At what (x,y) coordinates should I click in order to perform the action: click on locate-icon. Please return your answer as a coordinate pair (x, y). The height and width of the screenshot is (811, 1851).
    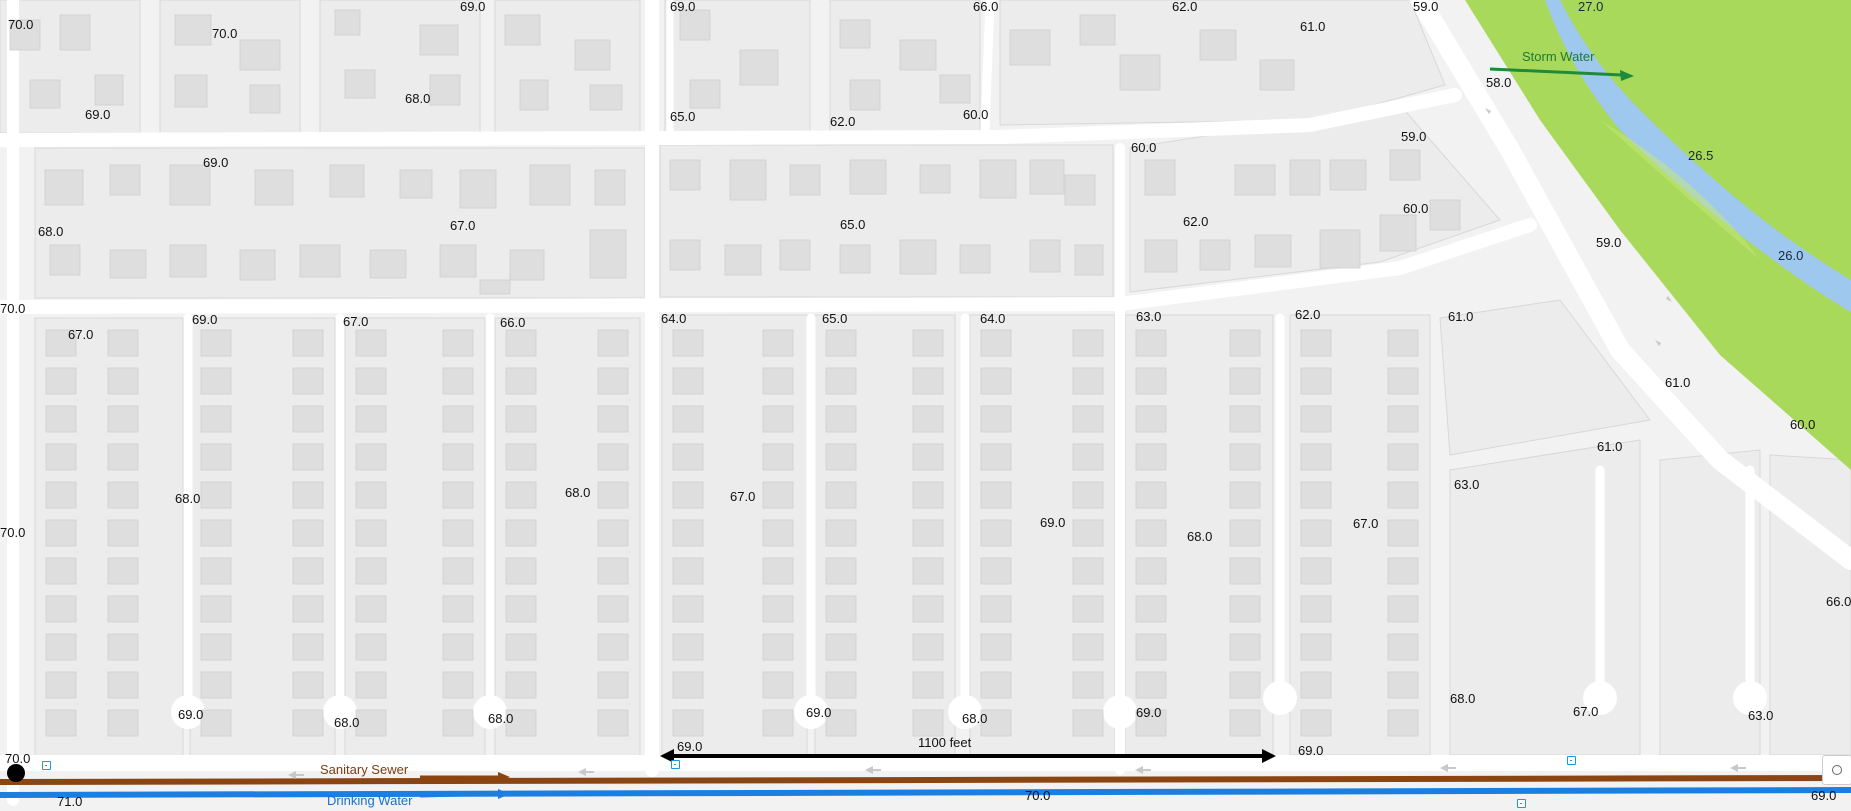
    Looking at the image, I should click on (1836, 770).